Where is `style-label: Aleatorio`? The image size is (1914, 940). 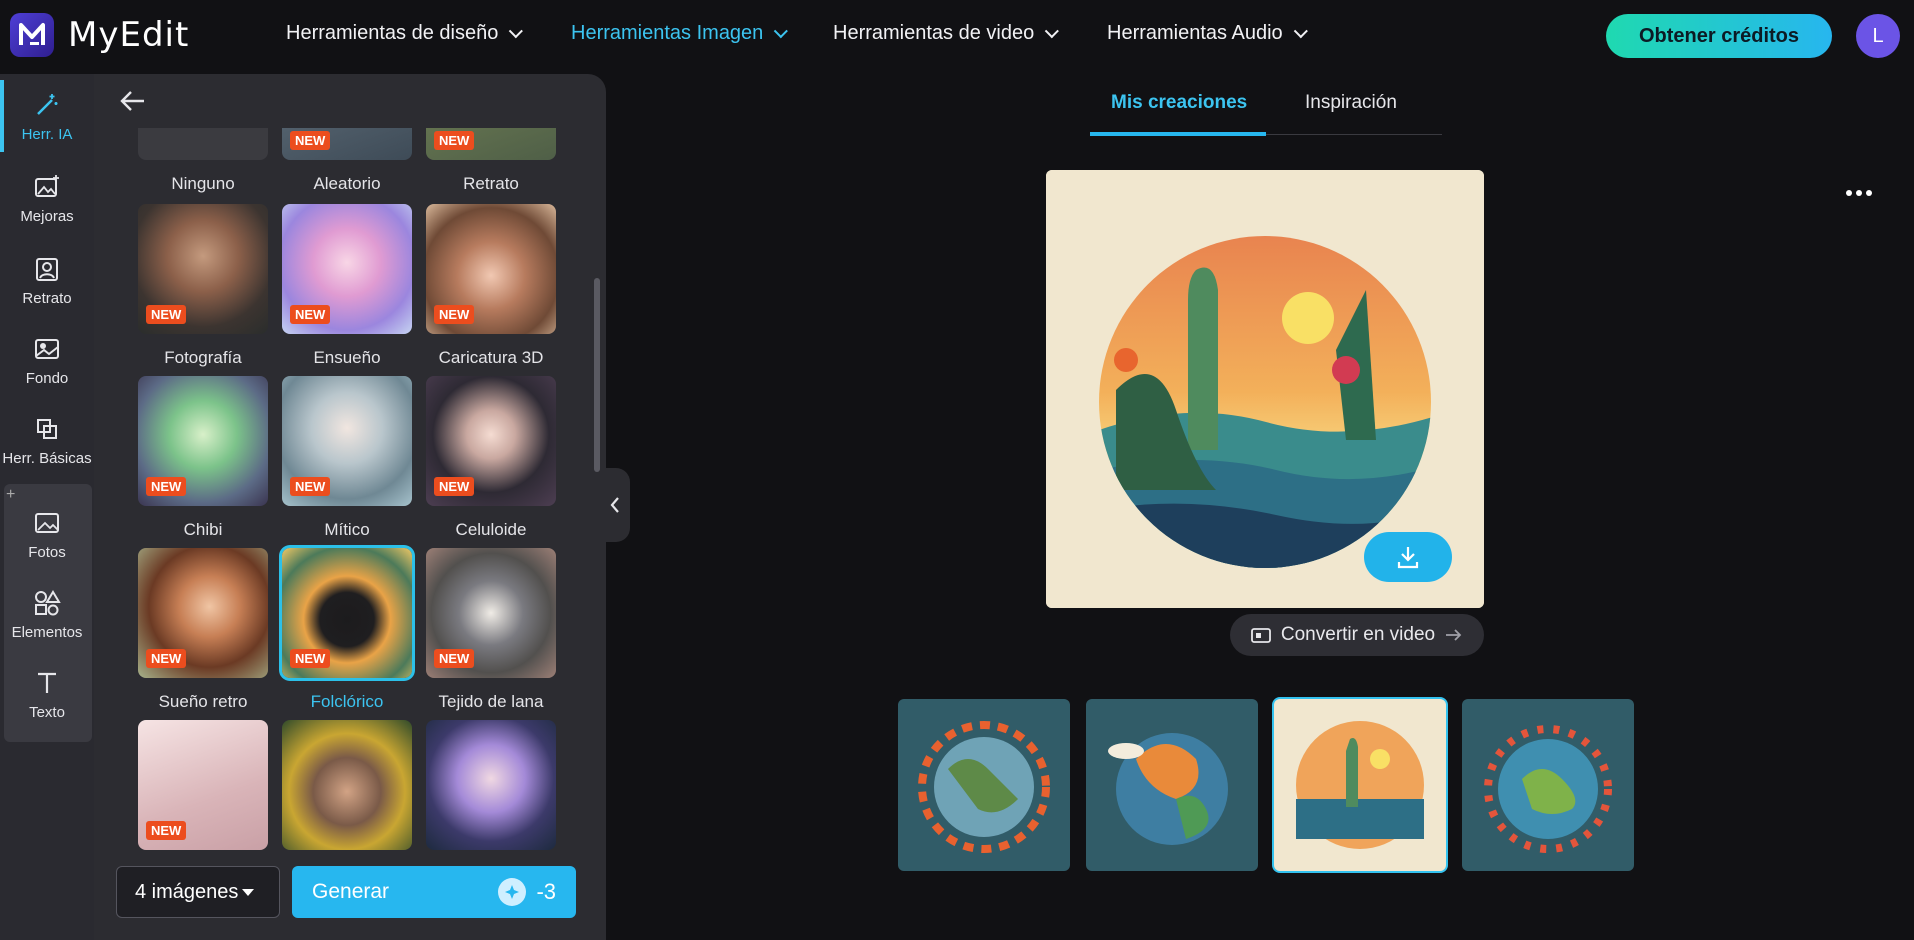 style-label: Aleatorio is located at coordinates (347, 183).